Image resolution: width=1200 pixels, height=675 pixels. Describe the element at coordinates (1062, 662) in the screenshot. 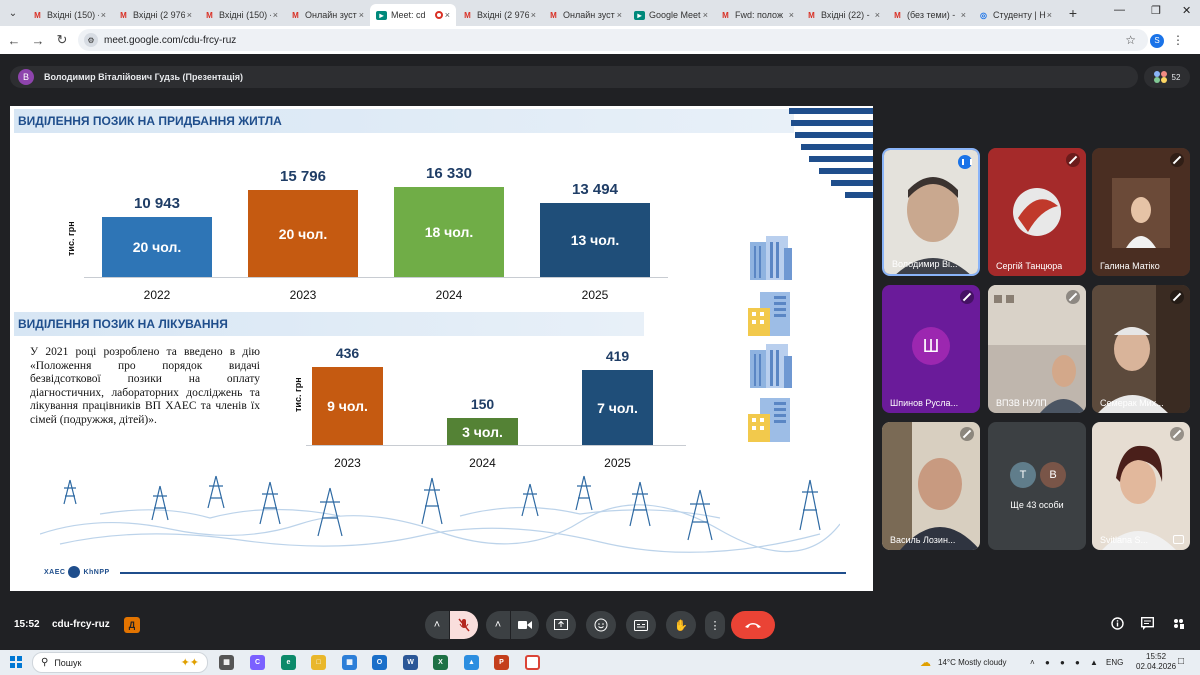

I see `microphone-tray-icon: ●` at that location.